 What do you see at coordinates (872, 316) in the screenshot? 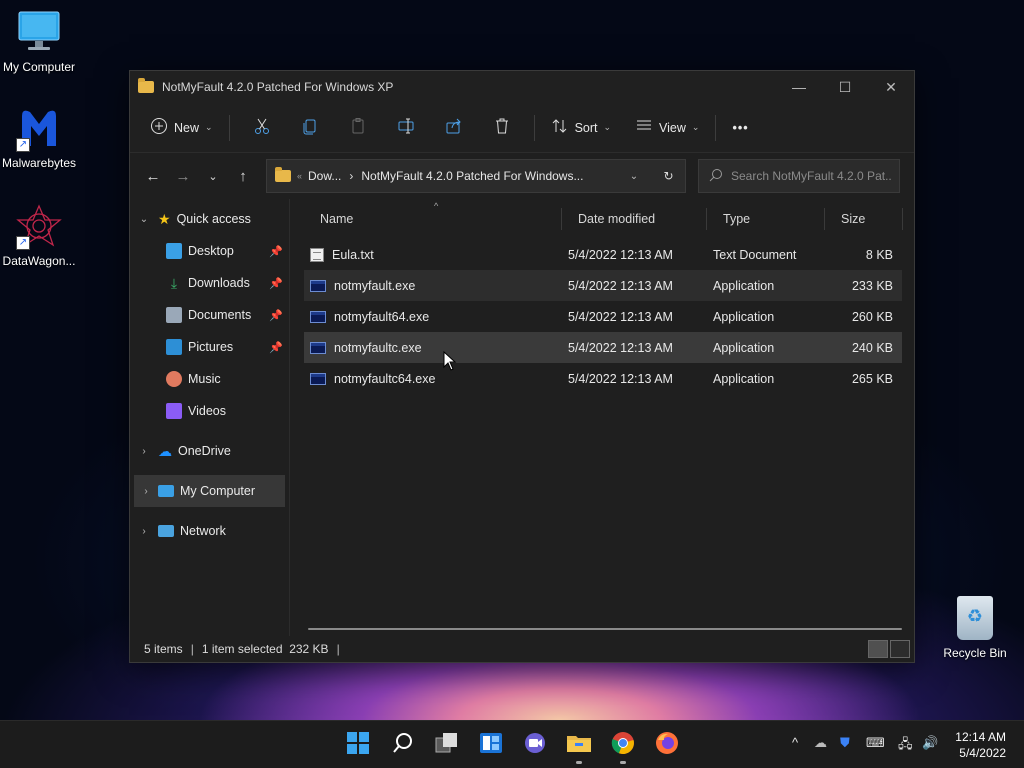
I see `file-size: 260 KB` at bounding box center [872, 316].